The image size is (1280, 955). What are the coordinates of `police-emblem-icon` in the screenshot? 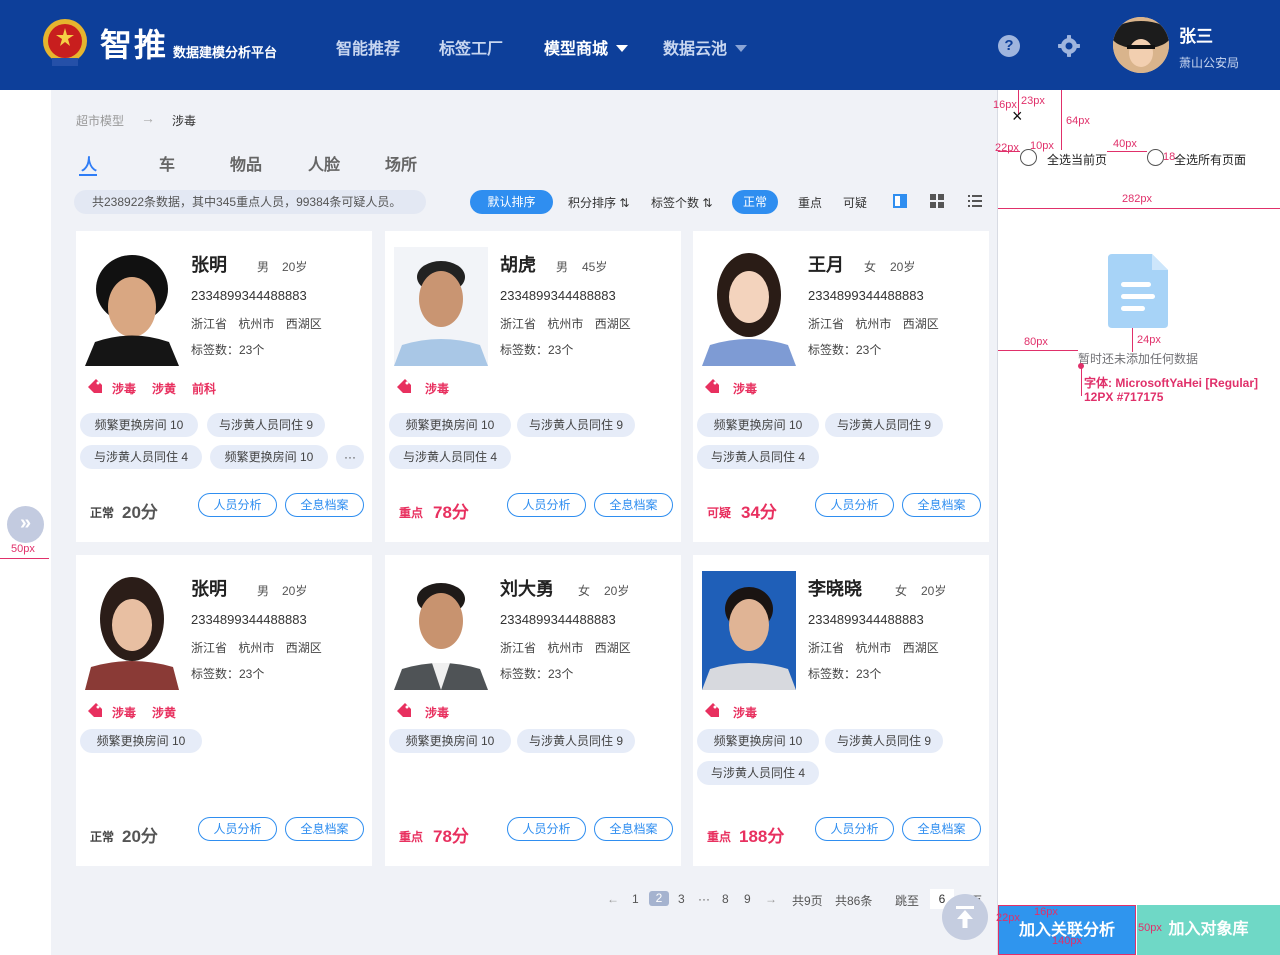 It's located at (65, 42).